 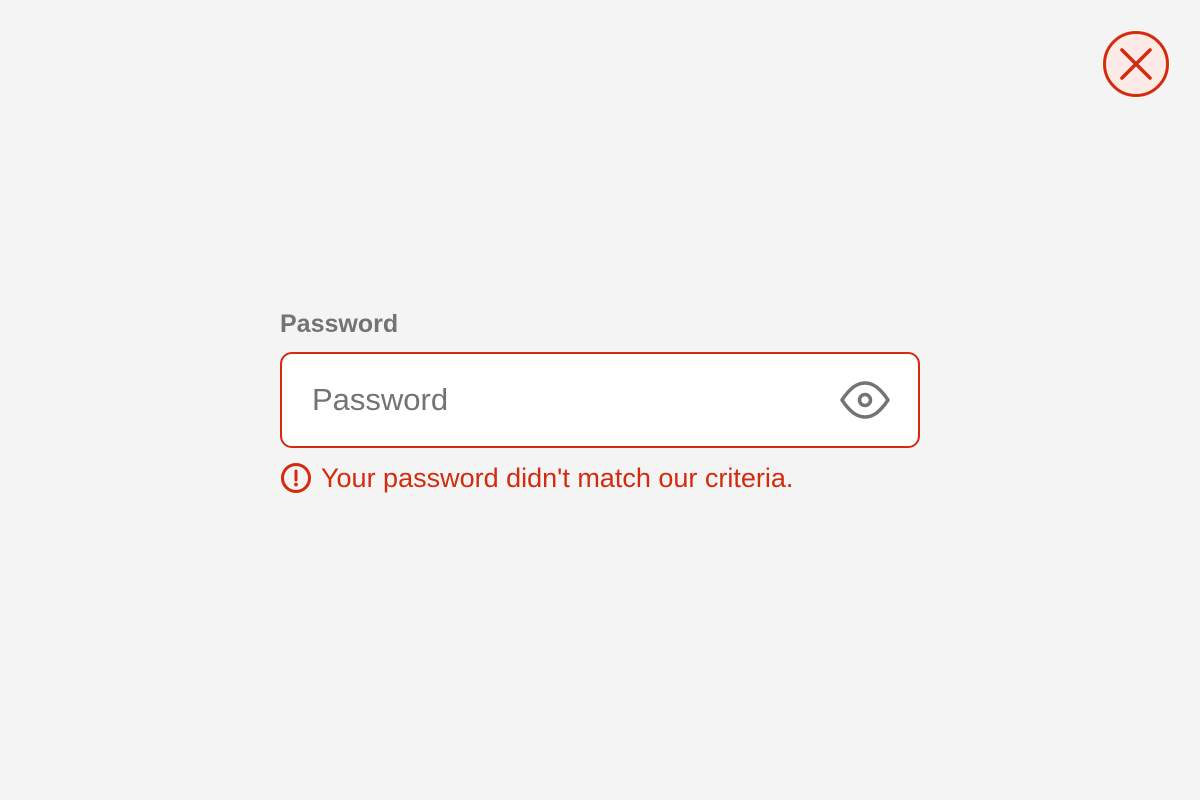 I want to click on password-error: Your password didn't match our criteria., so click(x=600, y=478).